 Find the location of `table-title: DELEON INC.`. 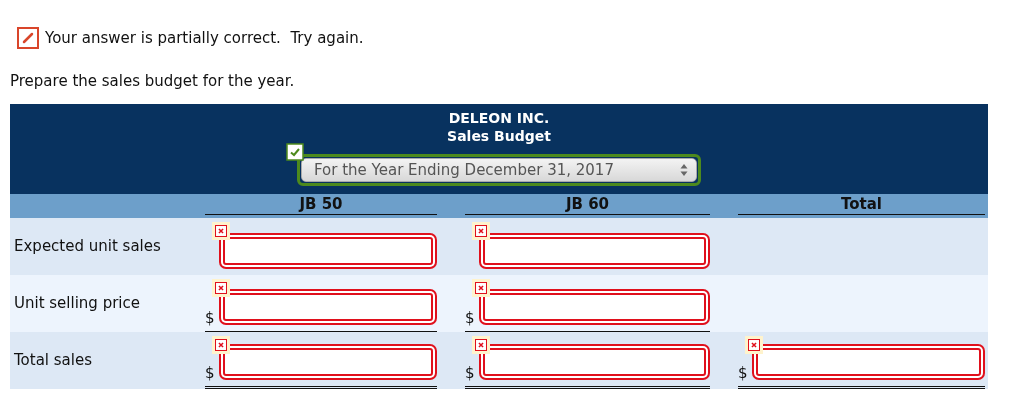

table-title: DELEON INC. is located at coordinates (499, 118).